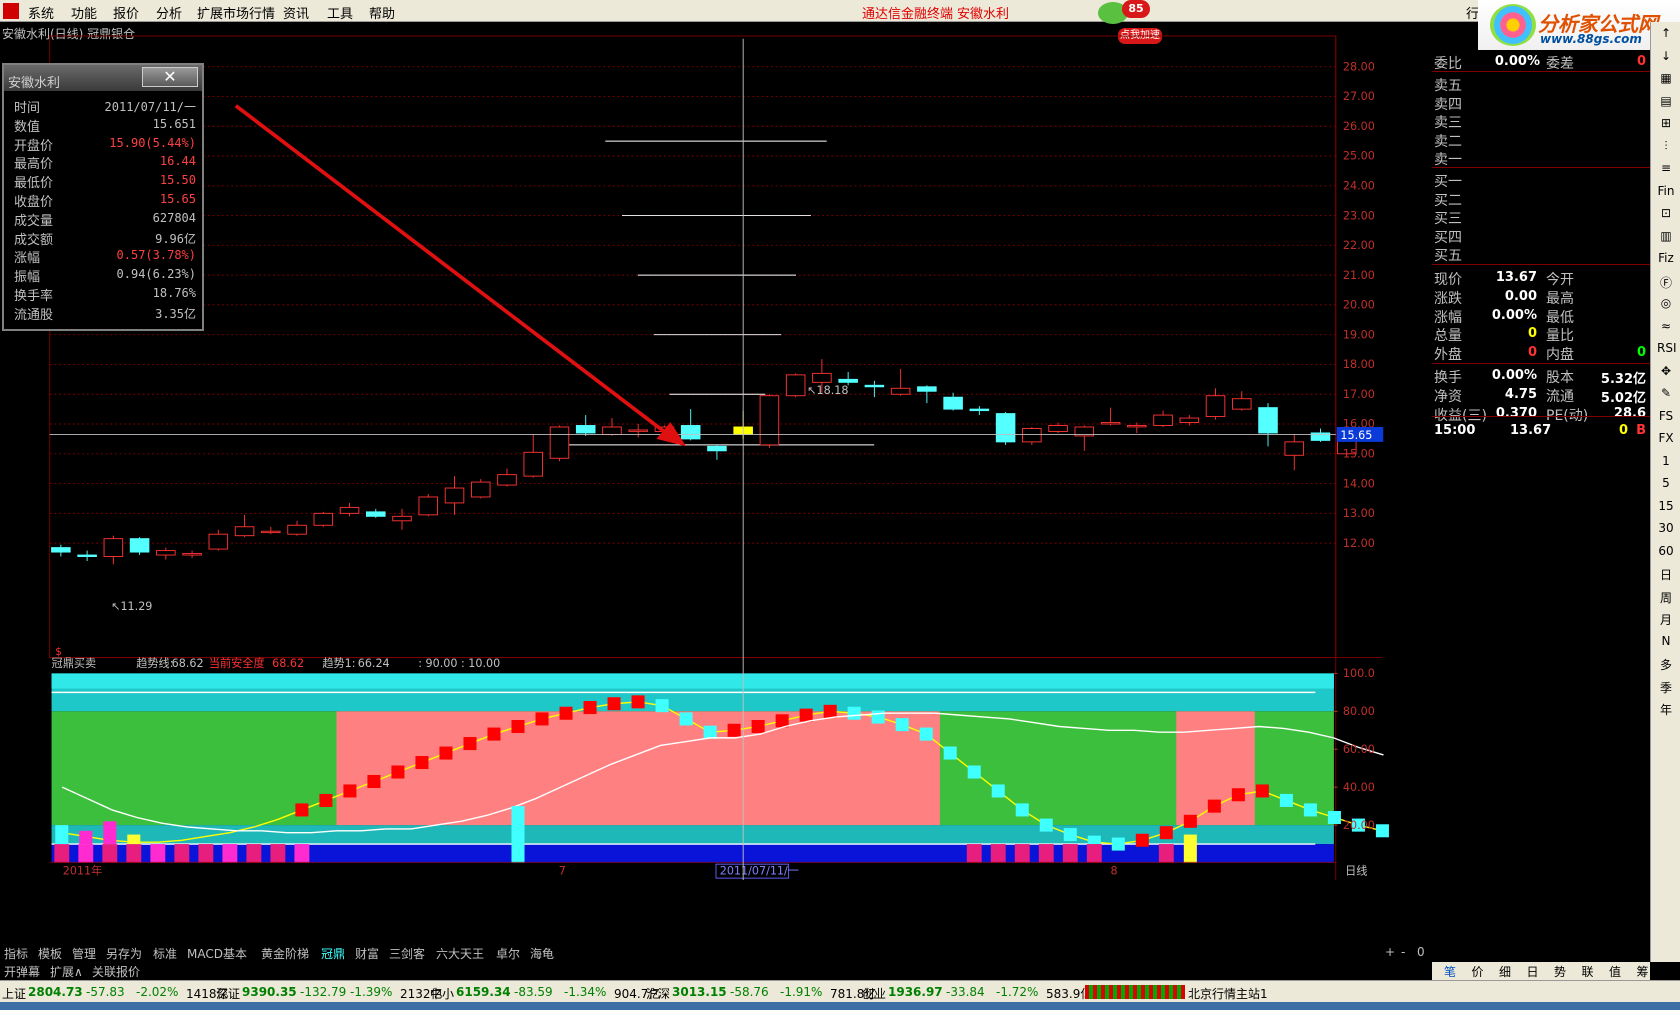  I want to click on index-change: -83.59, so click(533, 992).